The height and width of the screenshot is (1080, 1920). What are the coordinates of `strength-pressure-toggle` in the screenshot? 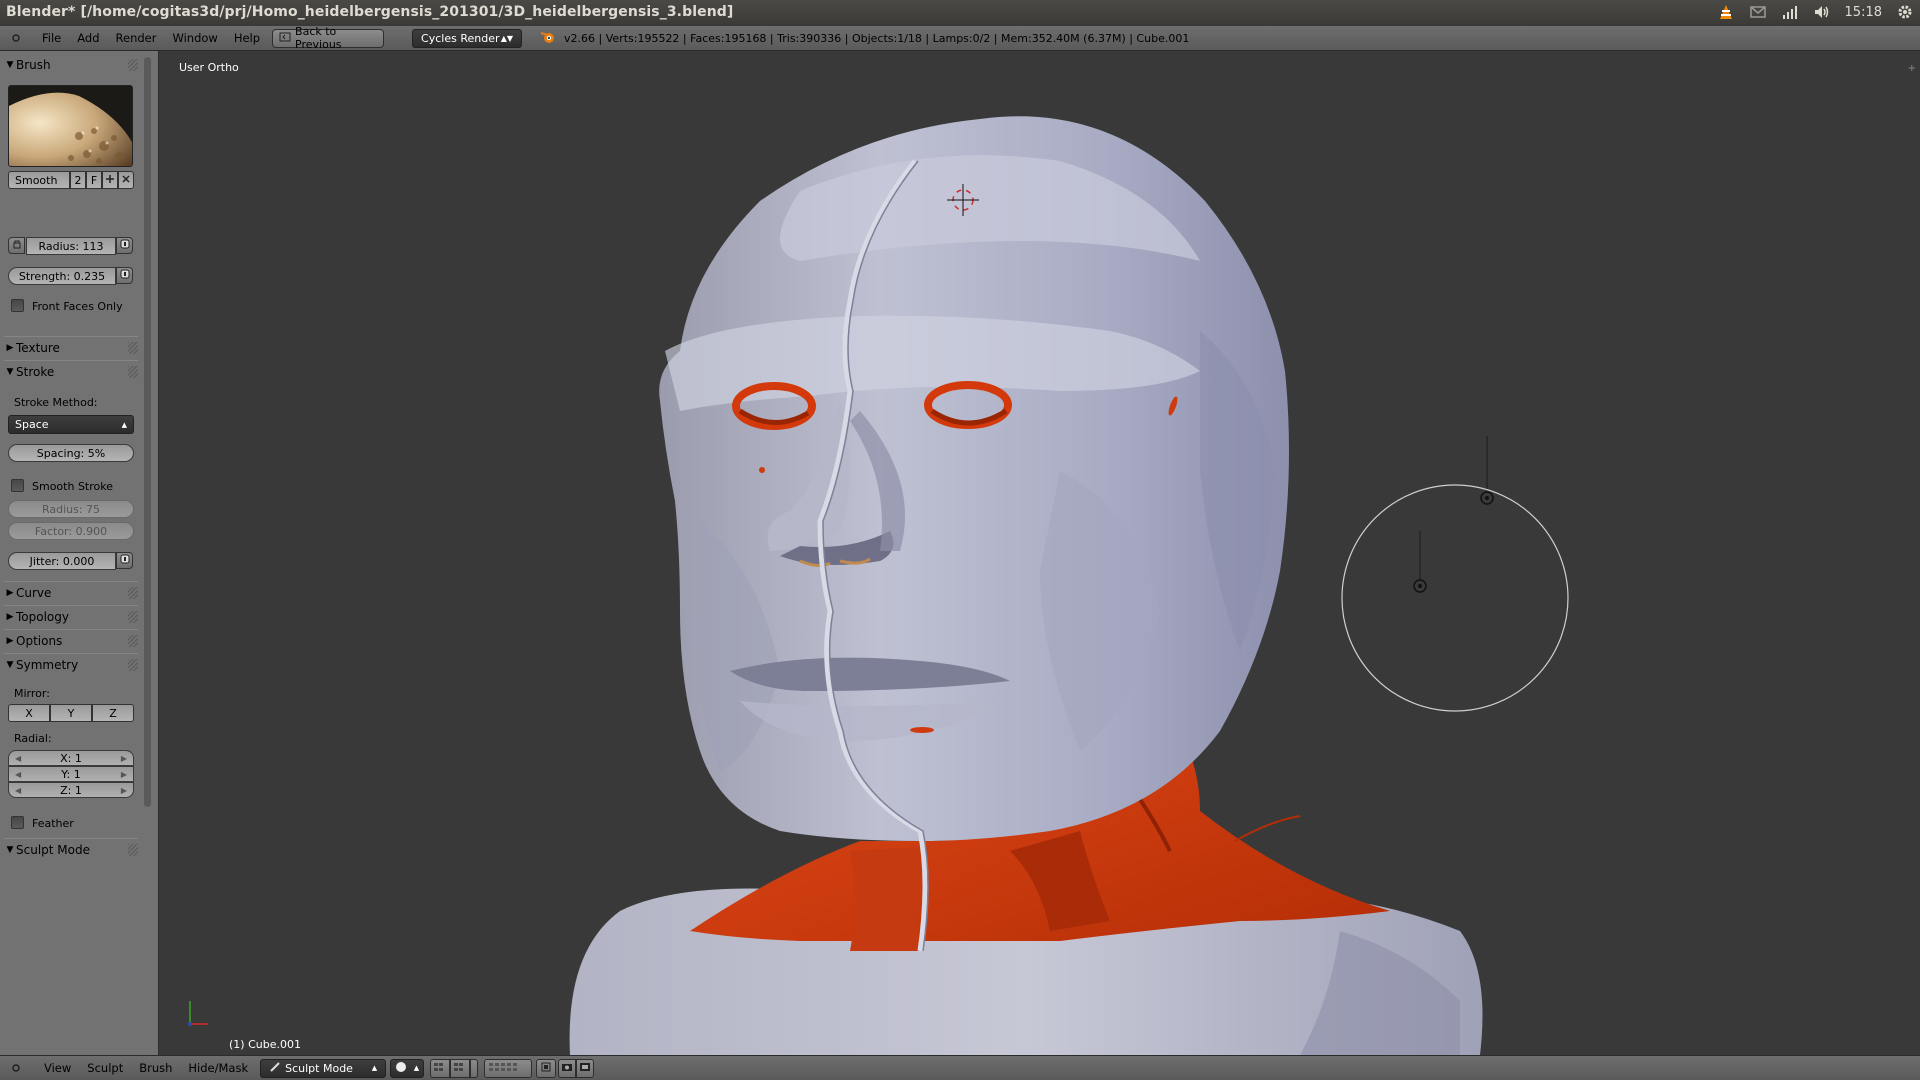 It's located at (124, 275).